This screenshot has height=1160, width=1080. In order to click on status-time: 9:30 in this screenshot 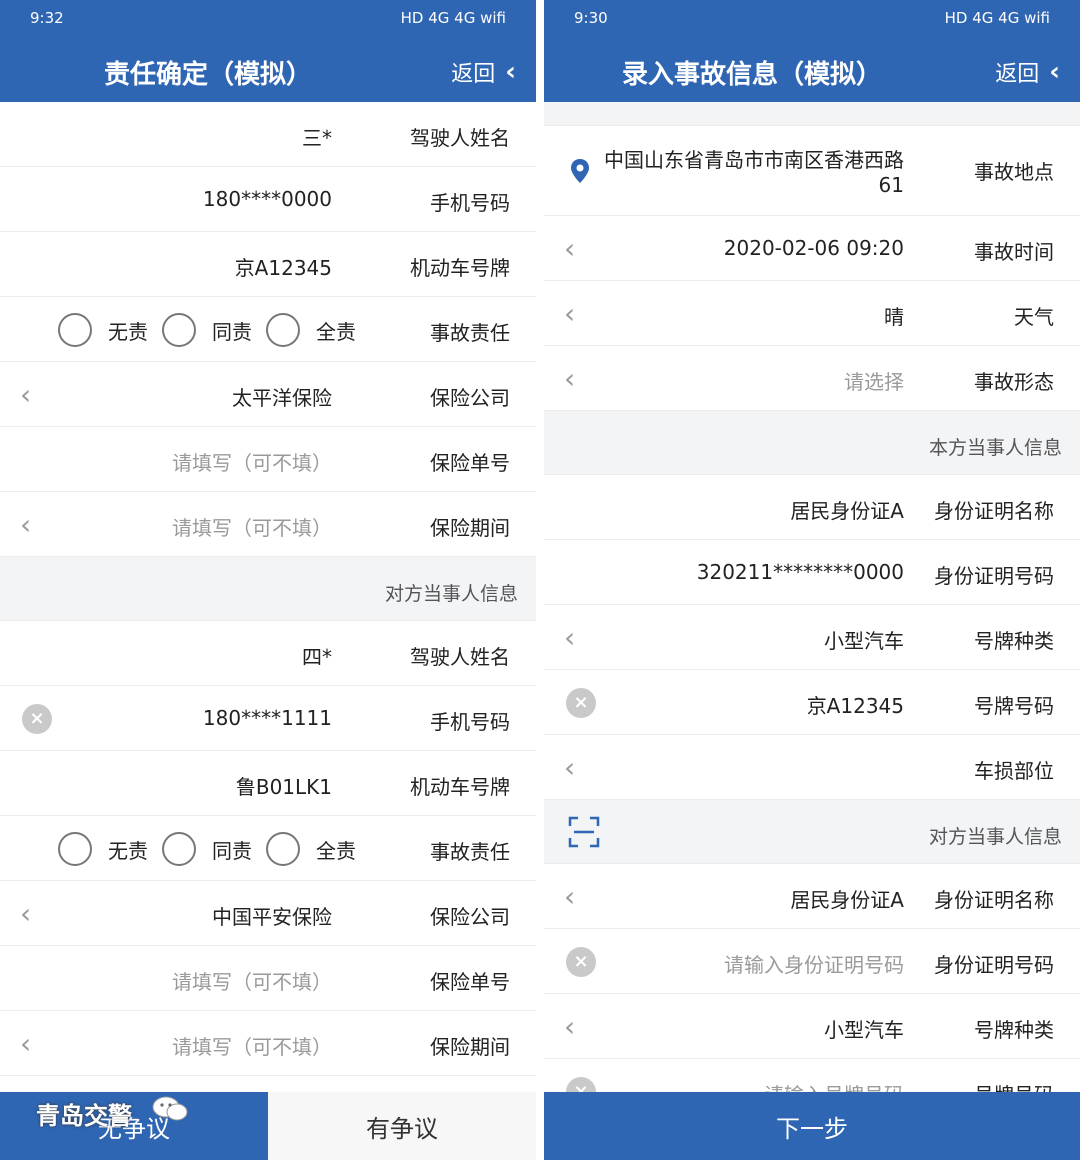, I will do `click(591, 18)`.